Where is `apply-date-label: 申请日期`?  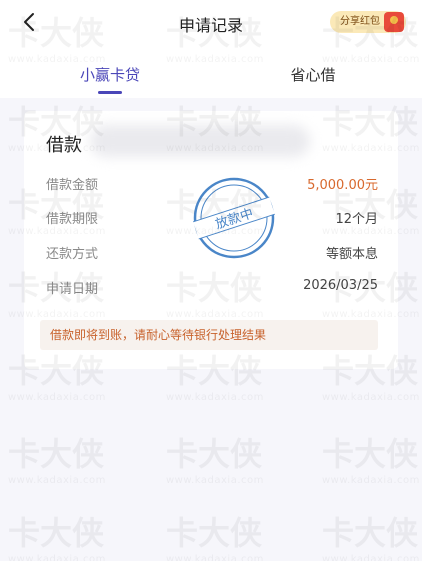 apply-date-label: 申请日期 is located at coordinates (72, 289).